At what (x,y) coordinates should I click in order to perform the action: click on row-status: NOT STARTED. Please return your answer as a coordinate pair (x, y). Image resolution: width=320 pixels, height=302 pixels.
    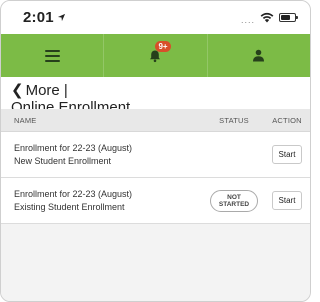
    Looking at the image, I should click on (234, 200).